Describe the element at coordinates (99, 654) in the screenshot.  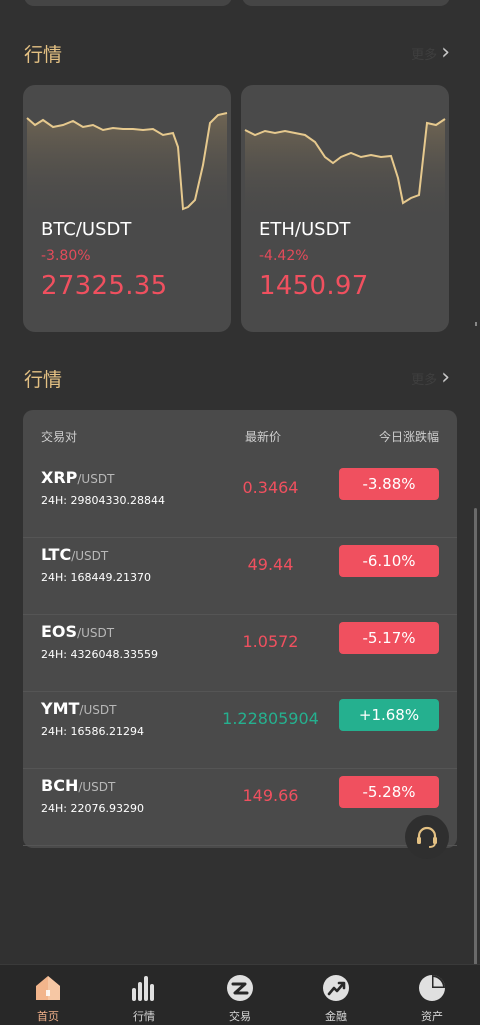
I see `volume-24h: 24H: 4326048.33559` at that location.